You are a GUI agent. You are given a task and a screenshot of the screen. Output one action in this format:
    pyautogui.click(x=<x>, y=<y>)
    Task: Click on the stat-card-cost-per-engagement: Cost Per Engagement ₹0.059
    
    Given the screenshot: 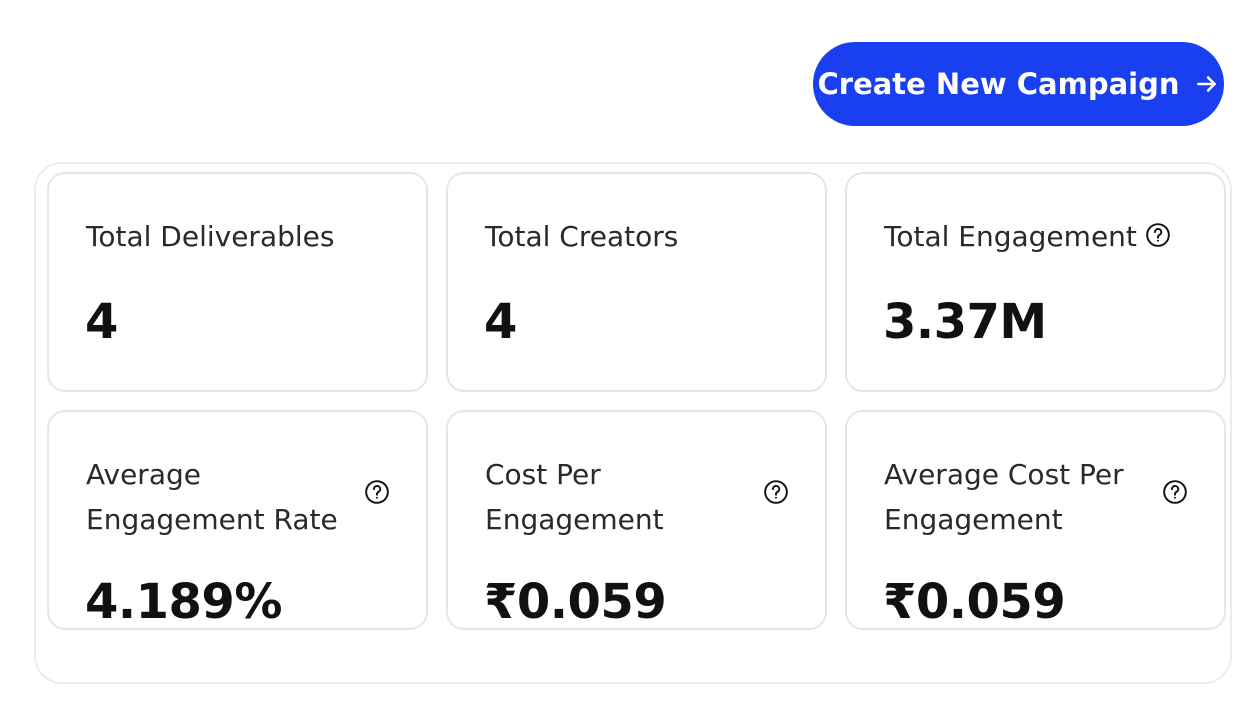 What is the action you would take?
    pyautogui.click(x=636, y=520)
    